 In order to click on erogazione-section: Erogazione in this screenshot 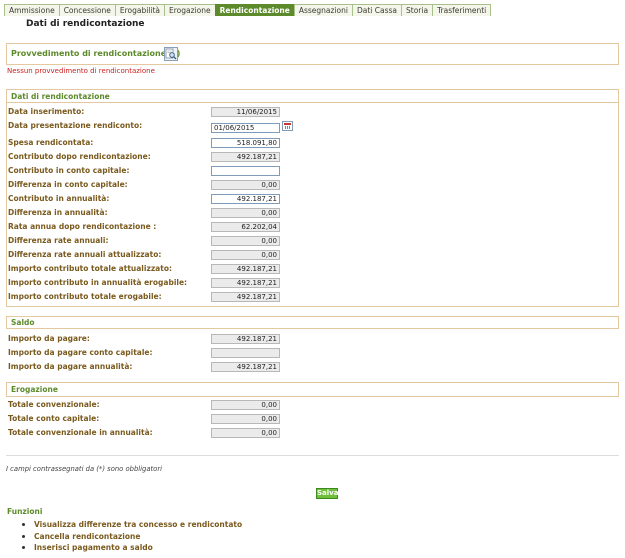, I will do `click(312, 389)`.